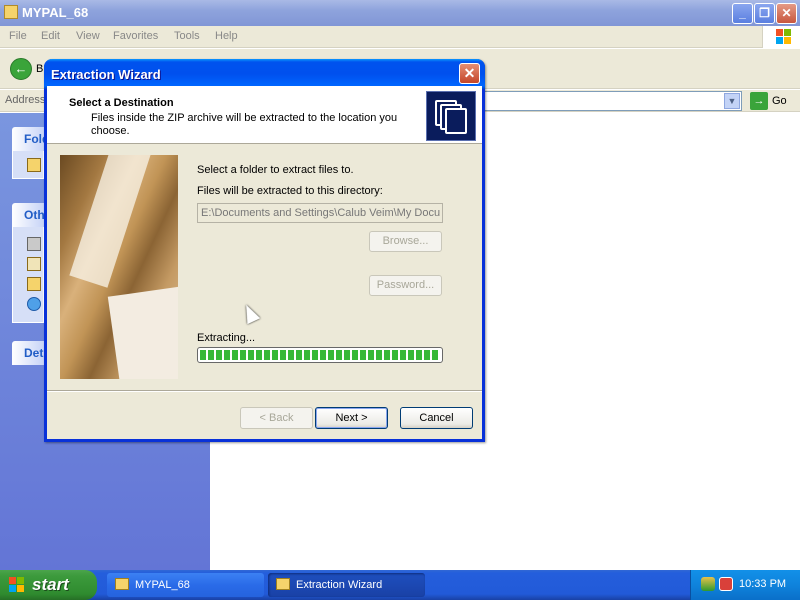 The height and width of the screenshot is (600, 800). I want to click on windows-flag-icon, so click(17, 585).